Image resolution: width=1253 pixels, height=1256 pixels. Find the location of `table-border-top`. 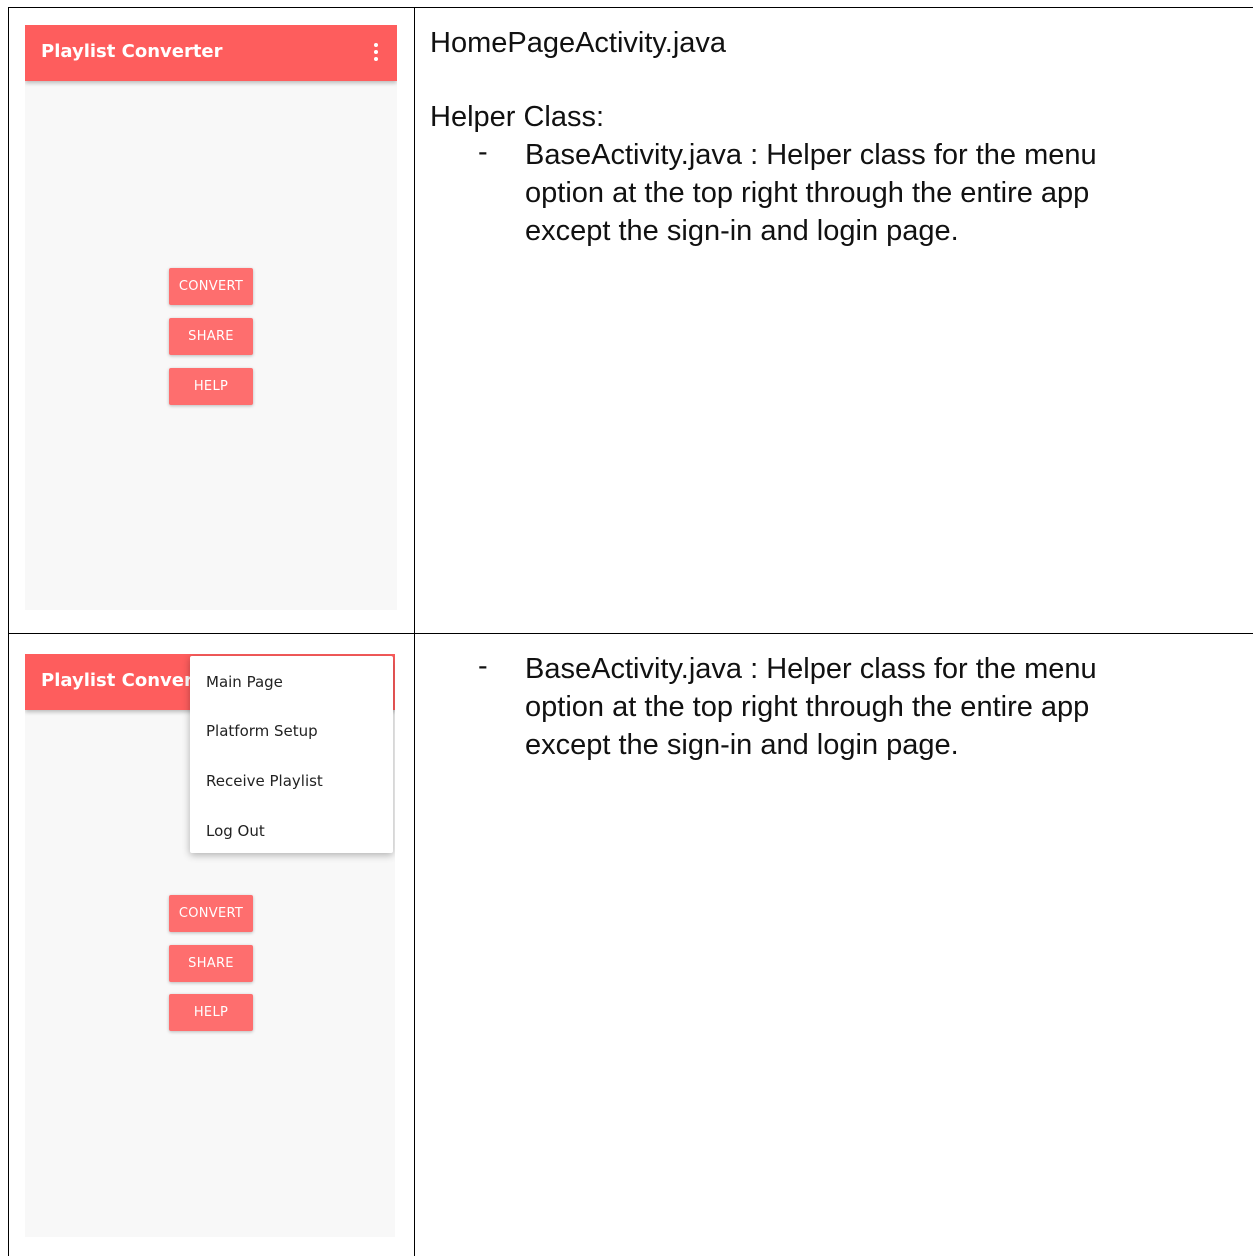

table-border-top is located at coordinates (630, 7).